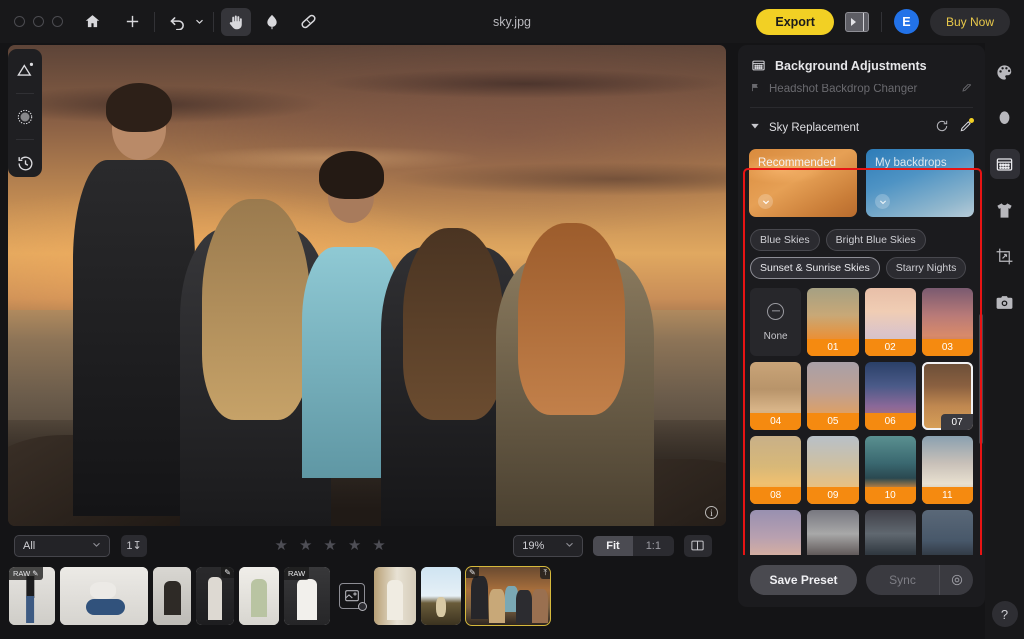  I want to click on background-adjust-icon, so click(1004, 164).